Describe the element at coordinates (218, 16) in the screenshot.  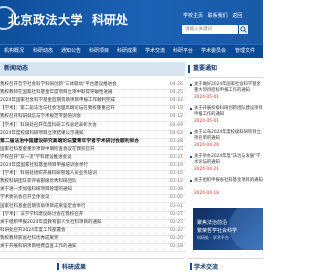
I see `top-link-contact: 联系我们` at that location.